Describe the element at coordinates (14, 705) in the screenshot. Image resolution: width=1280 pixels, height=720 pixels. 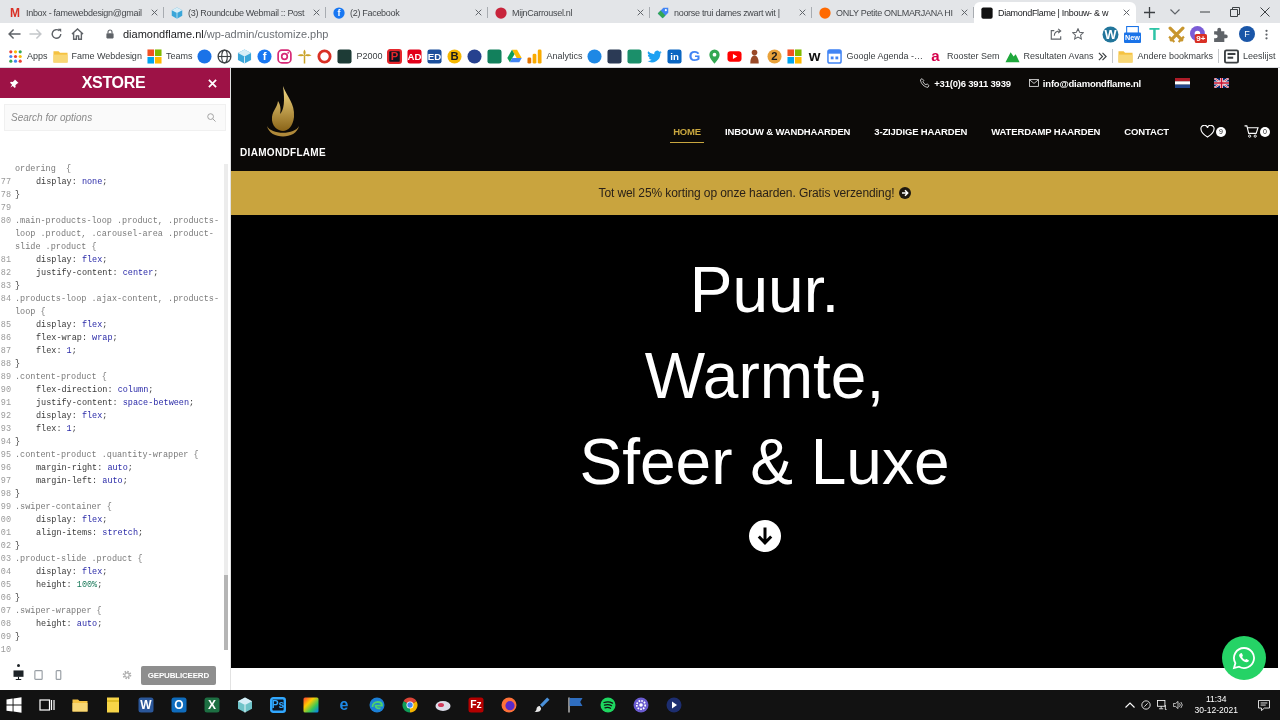
I see `four-panes-icon` at that location.